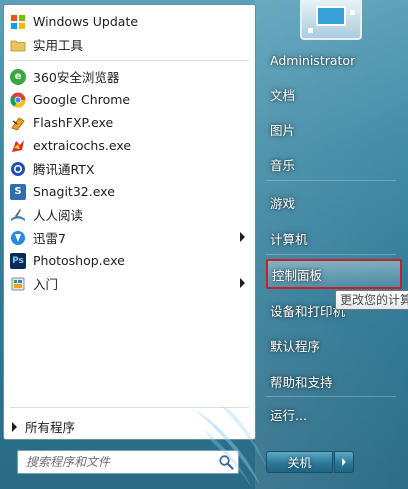 The width and height of the screenshot is (408, 489). I want to click on flashfxp-icon, so click(18, 123).